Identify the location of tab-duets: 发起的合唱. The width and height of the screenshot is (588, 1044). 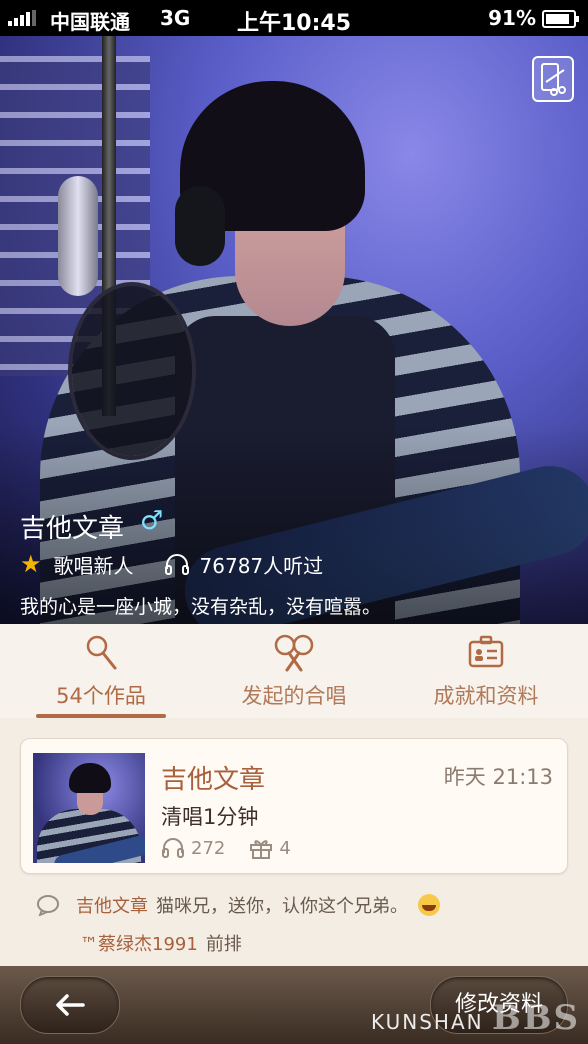
(294, 671).